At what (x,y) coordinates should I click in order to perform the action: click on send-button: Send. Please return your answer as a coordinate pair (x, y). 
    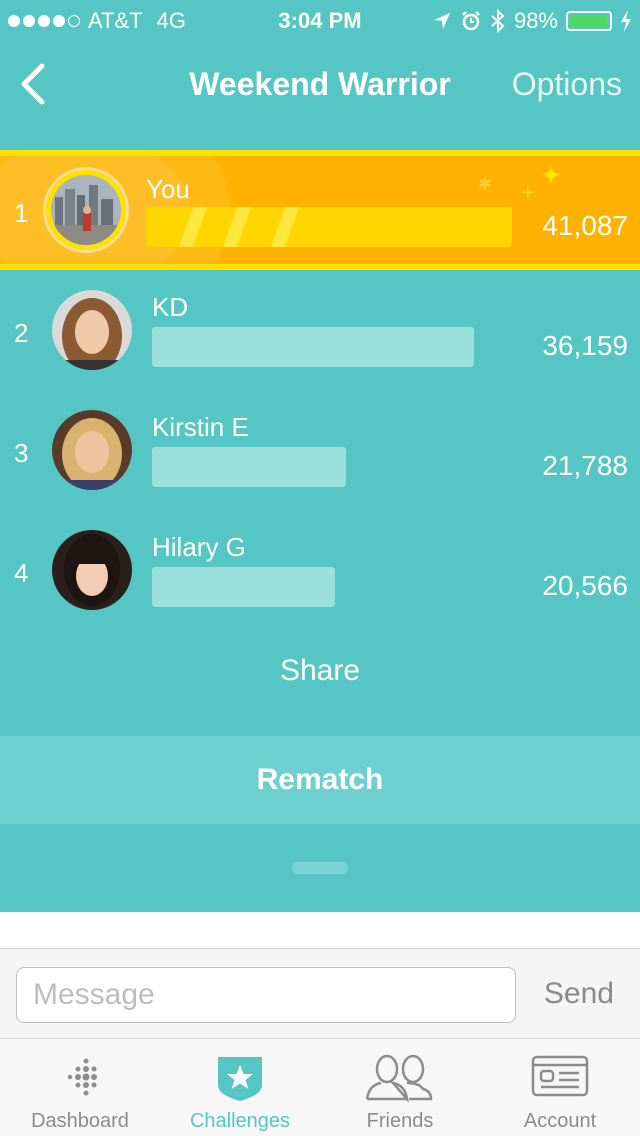
    Looking at the image, I should click on (579, 994).